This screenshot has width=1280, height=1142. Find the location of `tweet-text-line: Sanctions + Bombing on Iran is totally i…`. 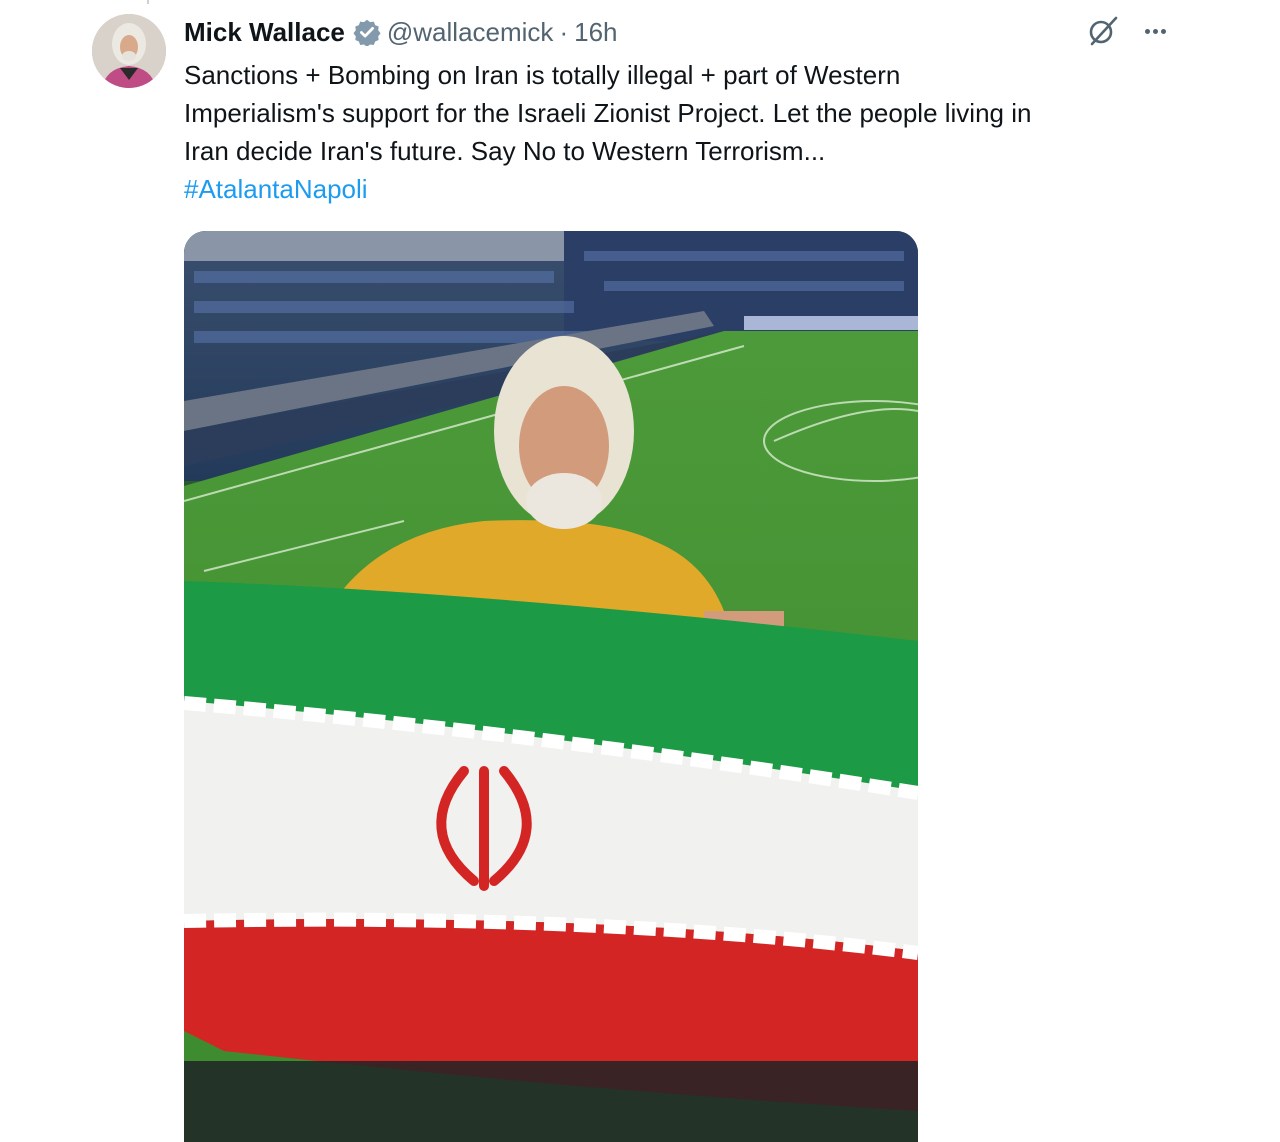

tweet-text-line: Sanctions + Bombing on Iran is totally i… is located at coordinates (542, 75).